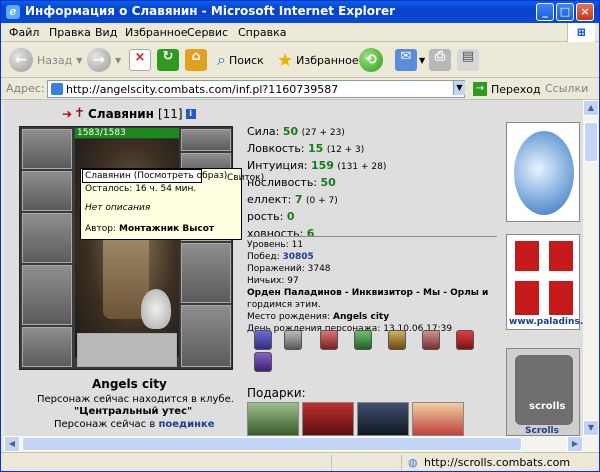 Image resolution: width=600 pixels, height=472 pixels. I want to click on horizontal-scrollbar: ◀ ▶, so click(301, 444).